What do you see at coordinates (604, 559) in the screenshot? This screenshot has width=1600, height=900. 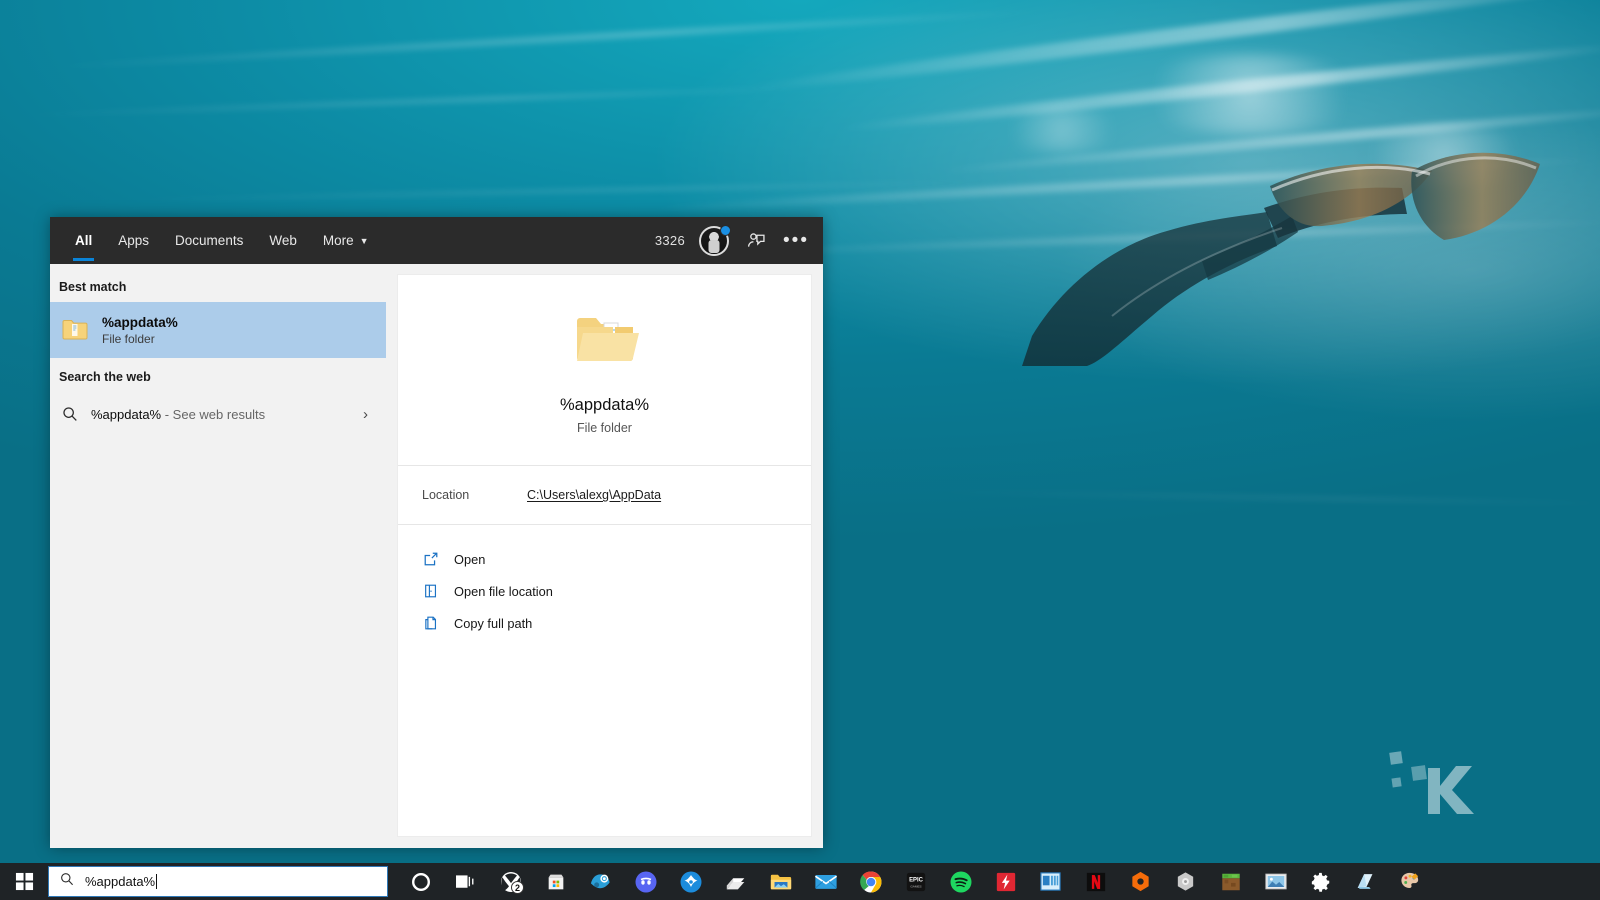 I see `action-open: Open` at bounding box center [604, 559].